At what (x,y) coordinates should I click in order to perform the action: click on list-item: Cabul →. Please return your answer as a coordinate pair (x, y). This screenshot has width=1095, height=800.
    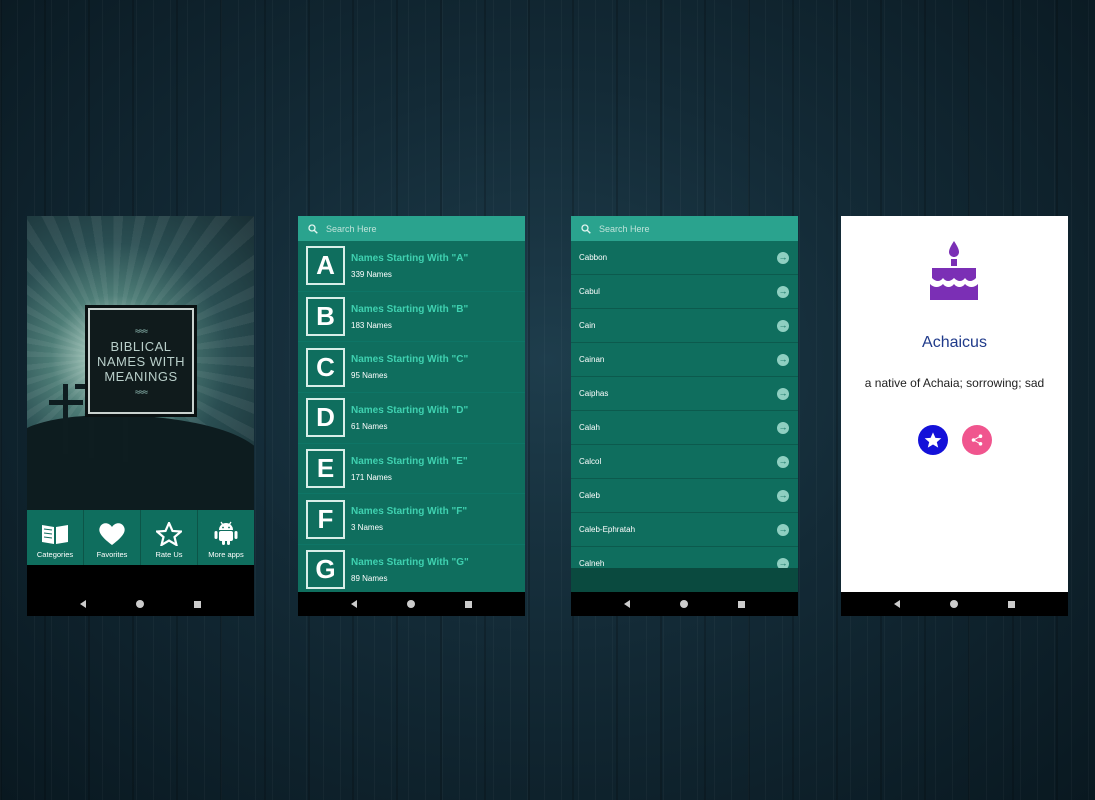
    Looking at the image, I should click on (684, 292).